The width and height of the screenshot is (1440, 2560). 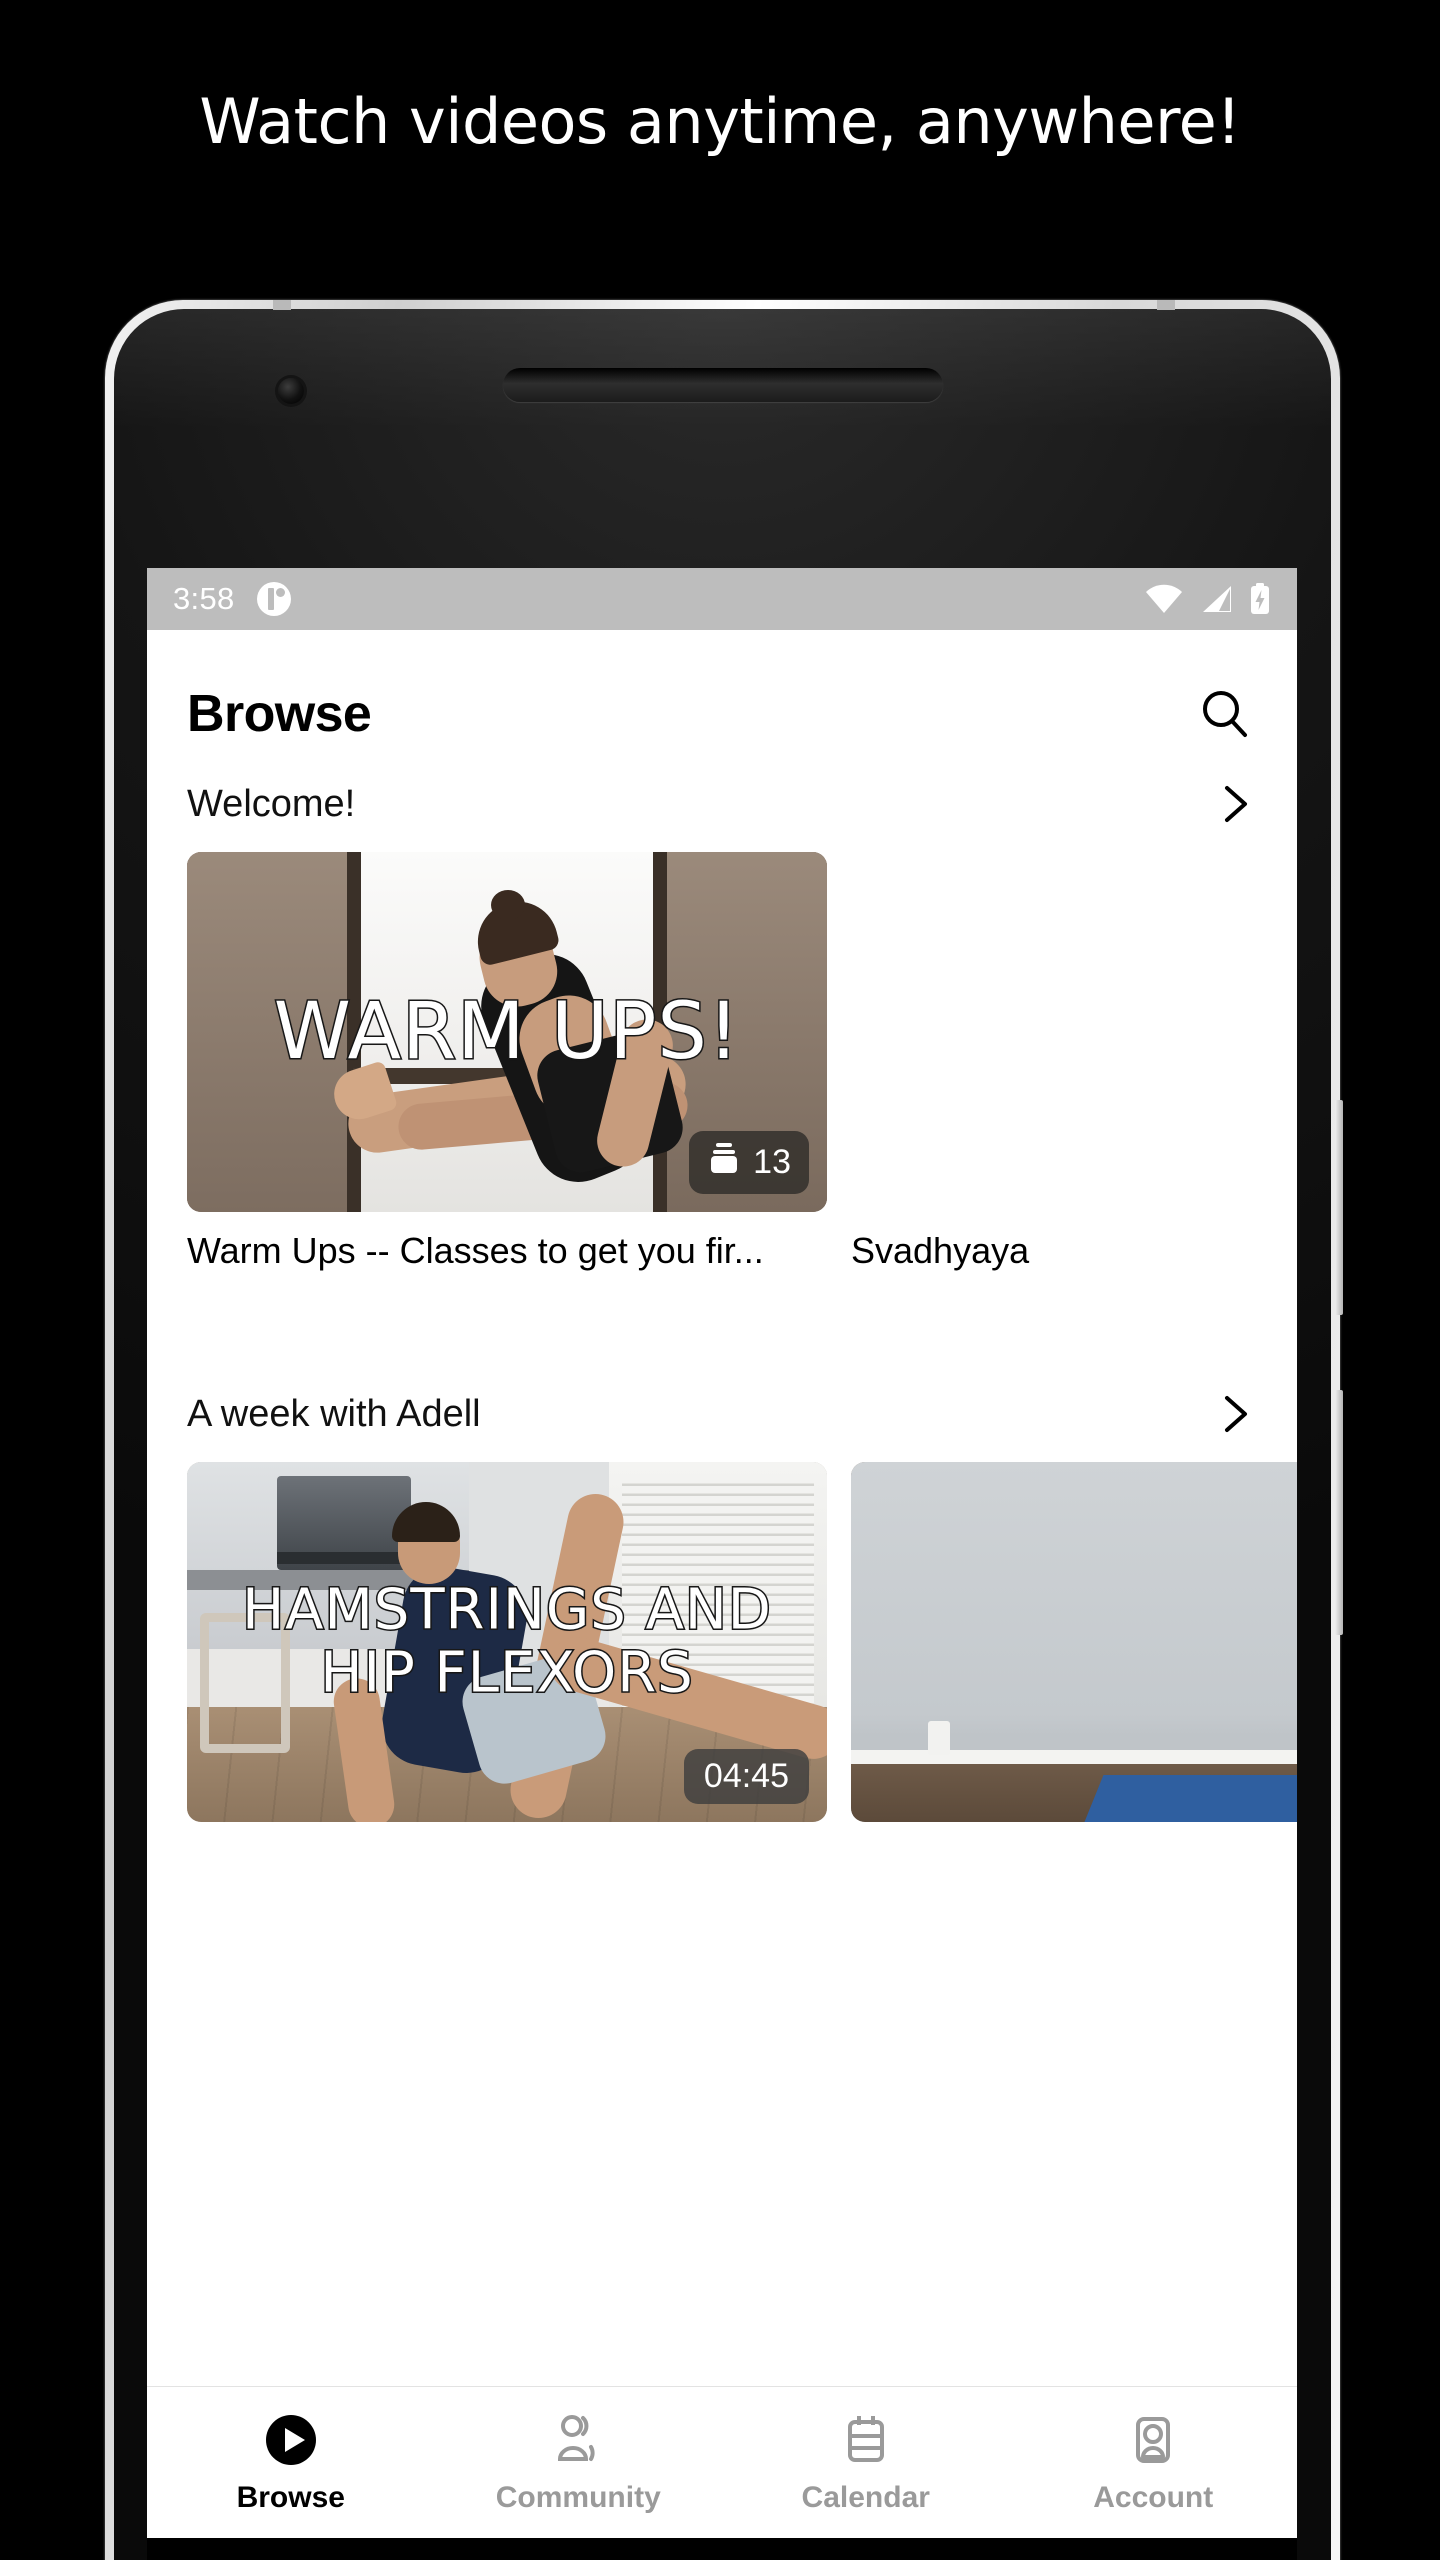 I want to click on calendar-icon, so click(x=866, y=2440).